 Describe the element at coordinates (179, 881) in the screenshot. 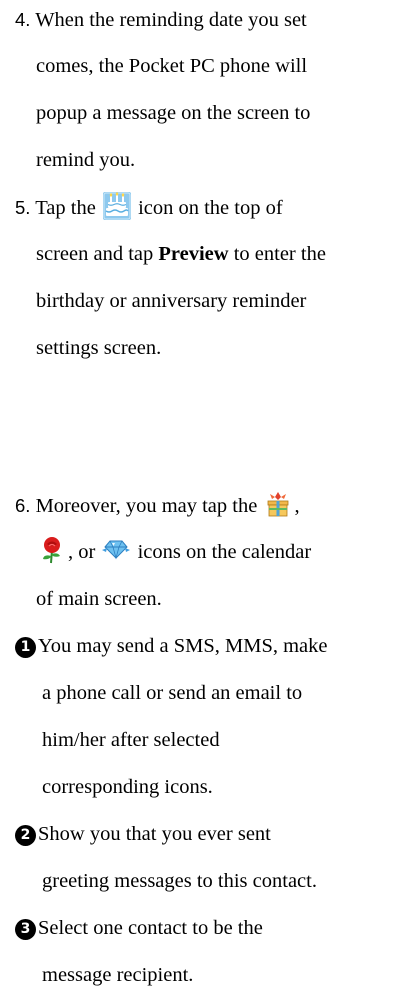

I see `note-2-line-2: greeting messages to this contact.` at that location.